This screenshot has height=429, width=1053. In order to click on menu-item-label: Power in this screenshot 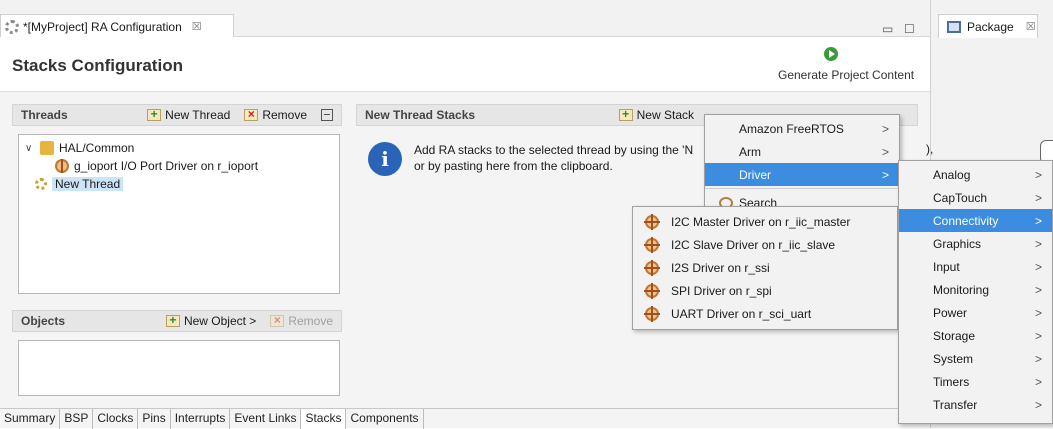, I will do `click(950, 312)`.